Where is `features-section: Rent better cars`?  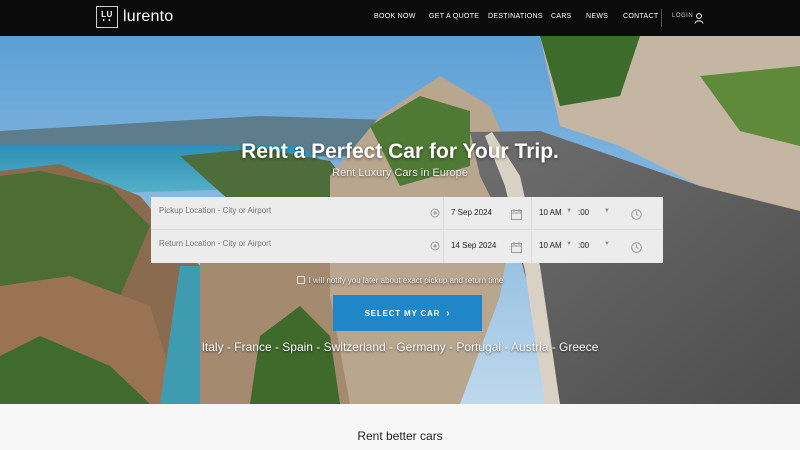 features-section: Rent better cars is located at coordinates (400, 427).